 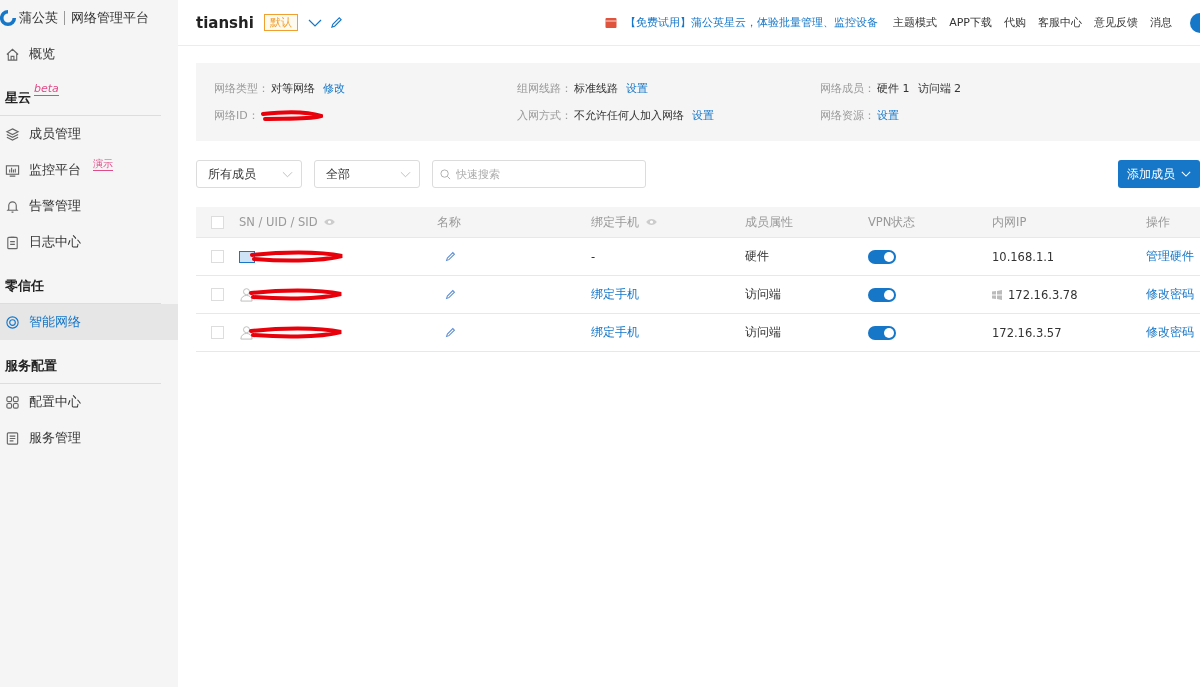 What do you see at coordinates (18, 98) in the screenshot?
I see `section-title: 星云` at bounding box center [18, 98].